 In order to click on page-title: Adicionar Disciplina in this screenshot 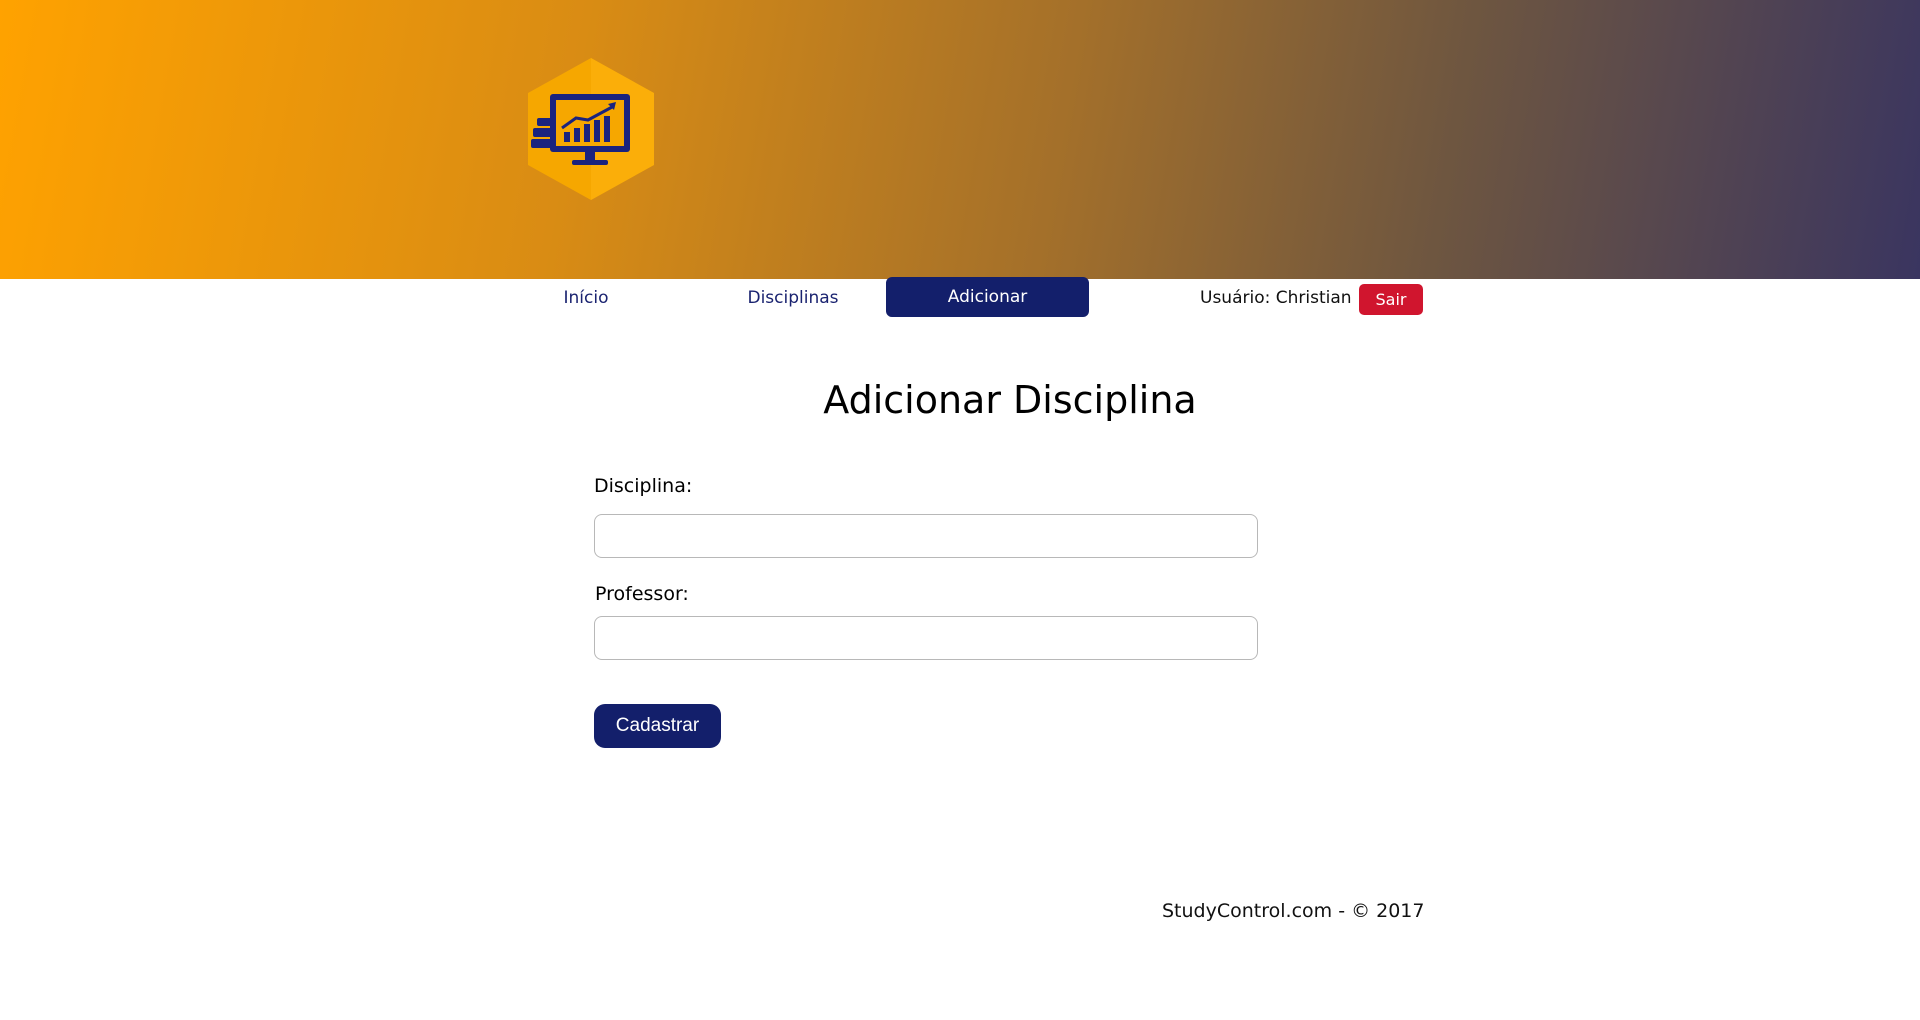, I will do `click(1010, 400)`.